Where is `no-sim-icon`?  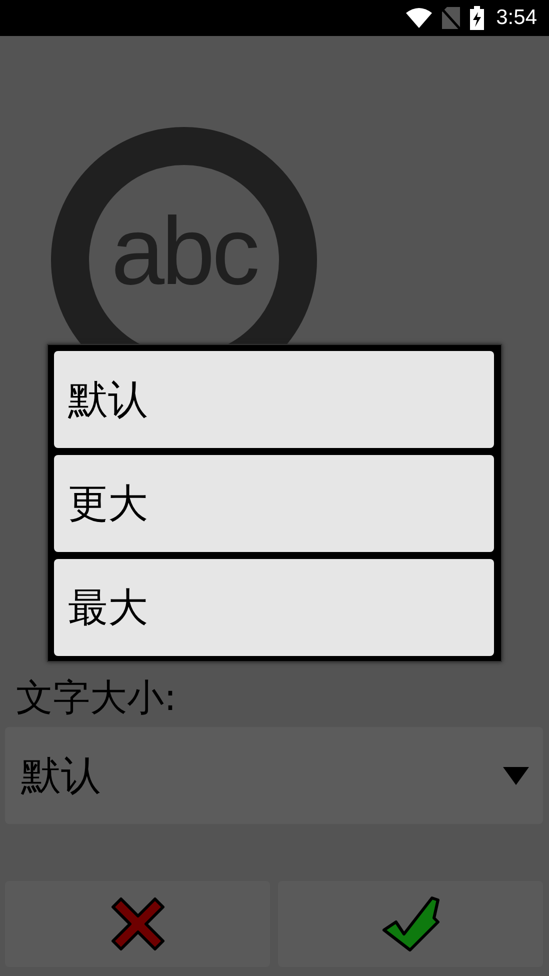 no-sim-icon is located at coordinates (451, 18).